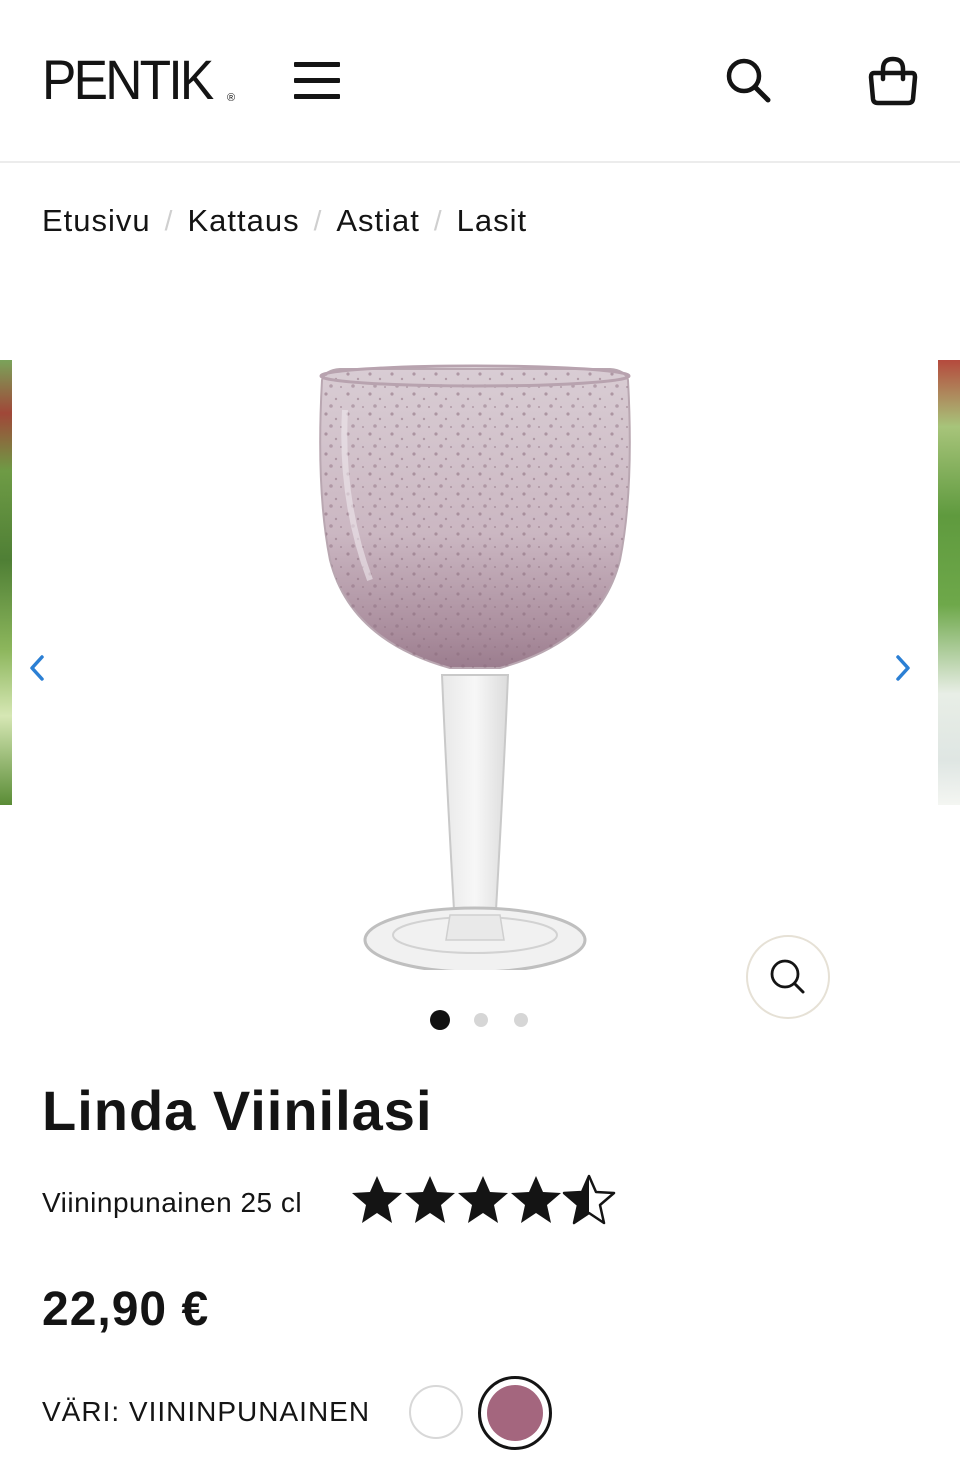 This screenshot has height=1475, width=960. I want to click on next-image-preview, so click(949, 582).